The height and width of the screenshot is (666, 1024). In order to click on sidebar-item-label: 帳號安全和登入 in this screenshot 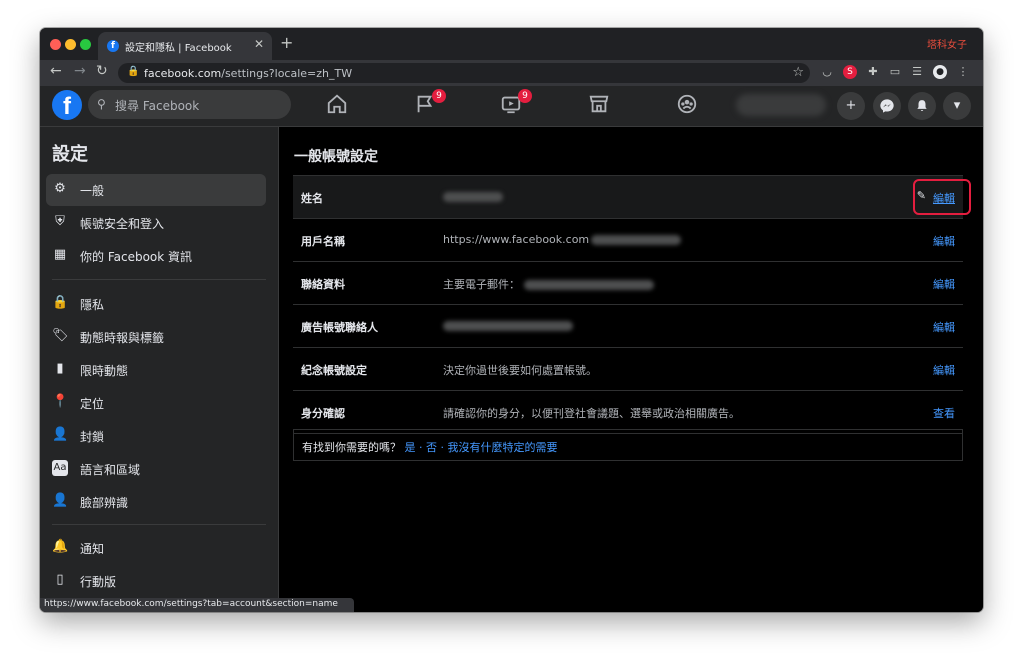, I will do `click(122, 224)`.